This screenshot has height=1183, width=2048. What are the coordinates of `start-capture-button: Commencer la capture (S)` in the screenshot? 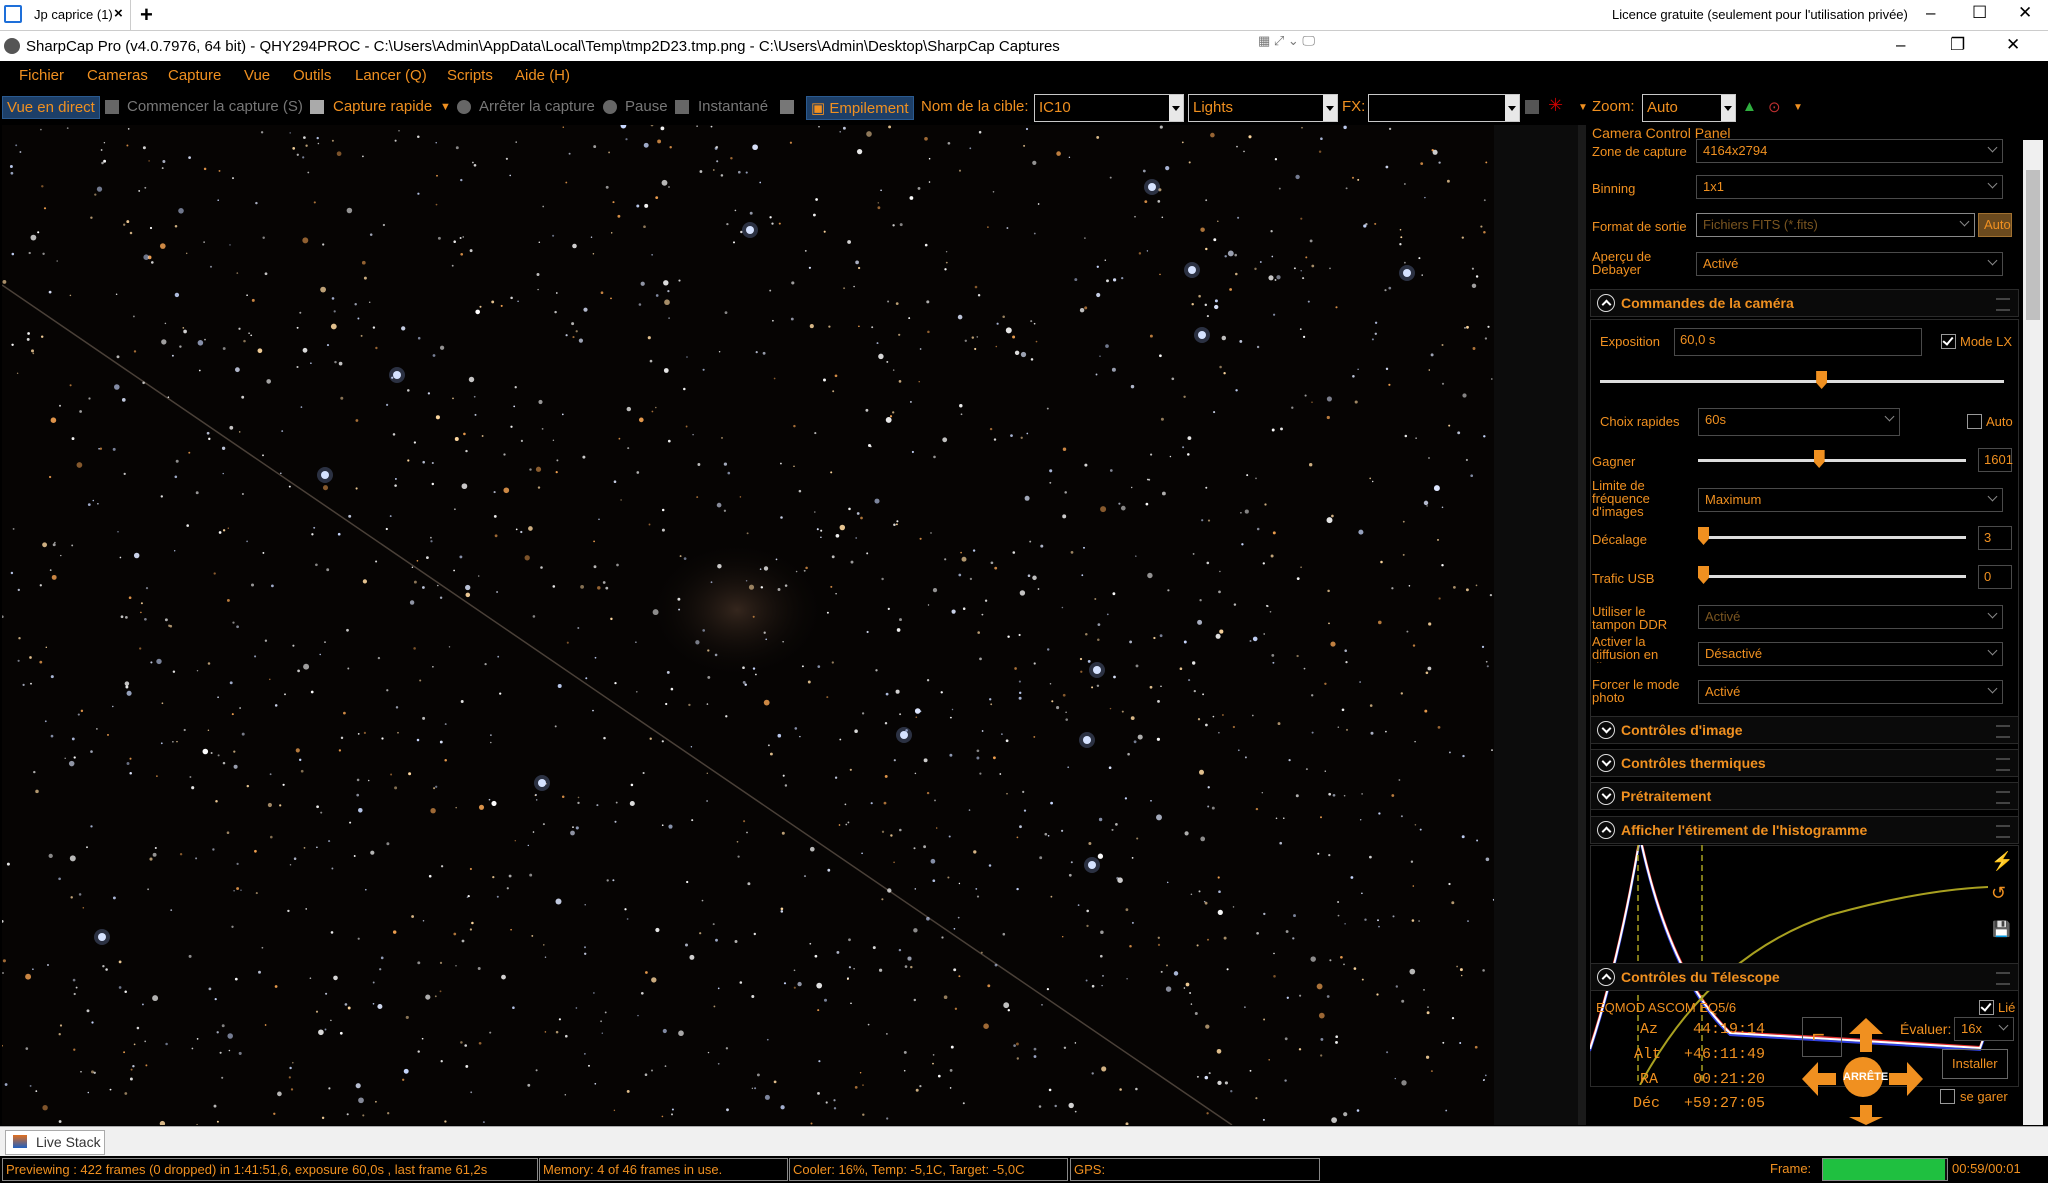 It's located at (215, 106).